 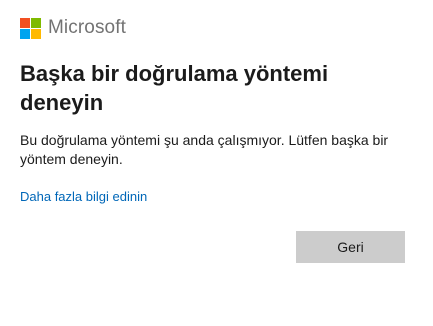 I want to click on microsoft-logo-icon, so click(x=30, y=28).